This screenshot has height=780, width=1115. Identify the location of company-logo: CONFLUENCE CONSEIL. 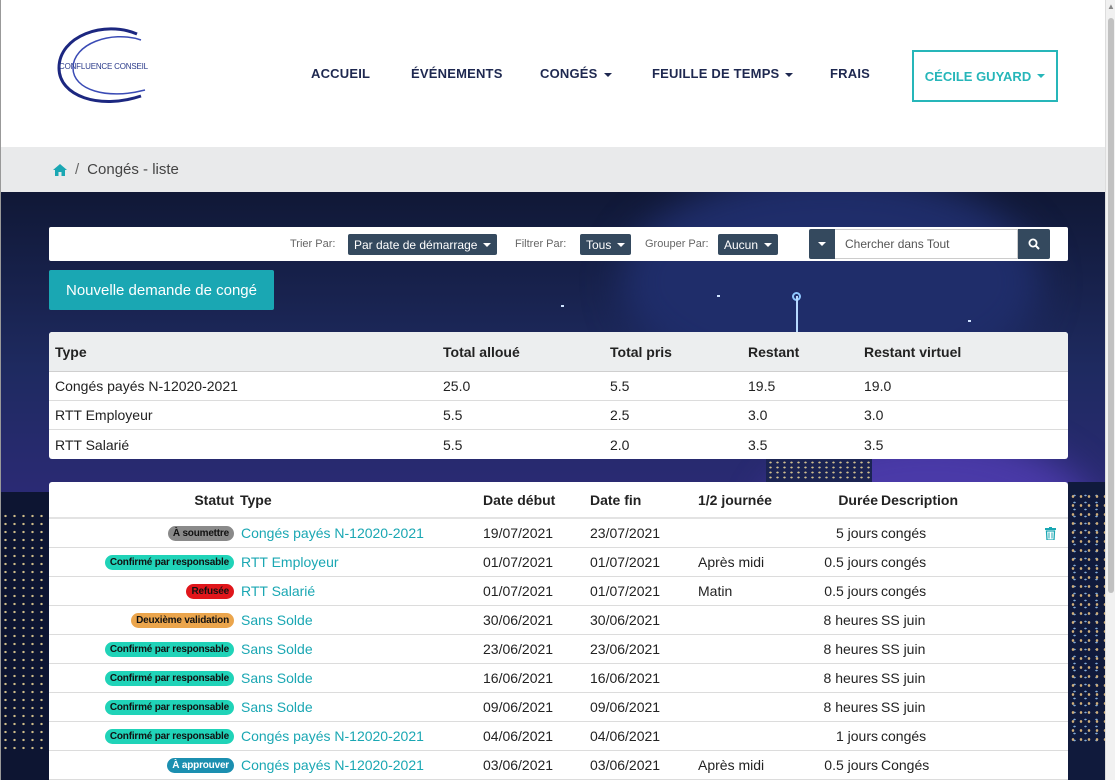
(104, 66).